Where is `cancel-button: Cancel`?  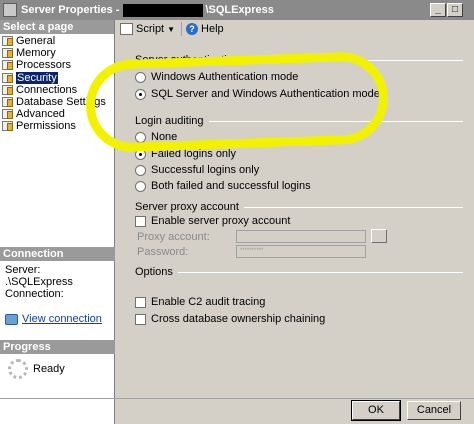
cancel-button: Cancel is located at coordinates (434, 410).